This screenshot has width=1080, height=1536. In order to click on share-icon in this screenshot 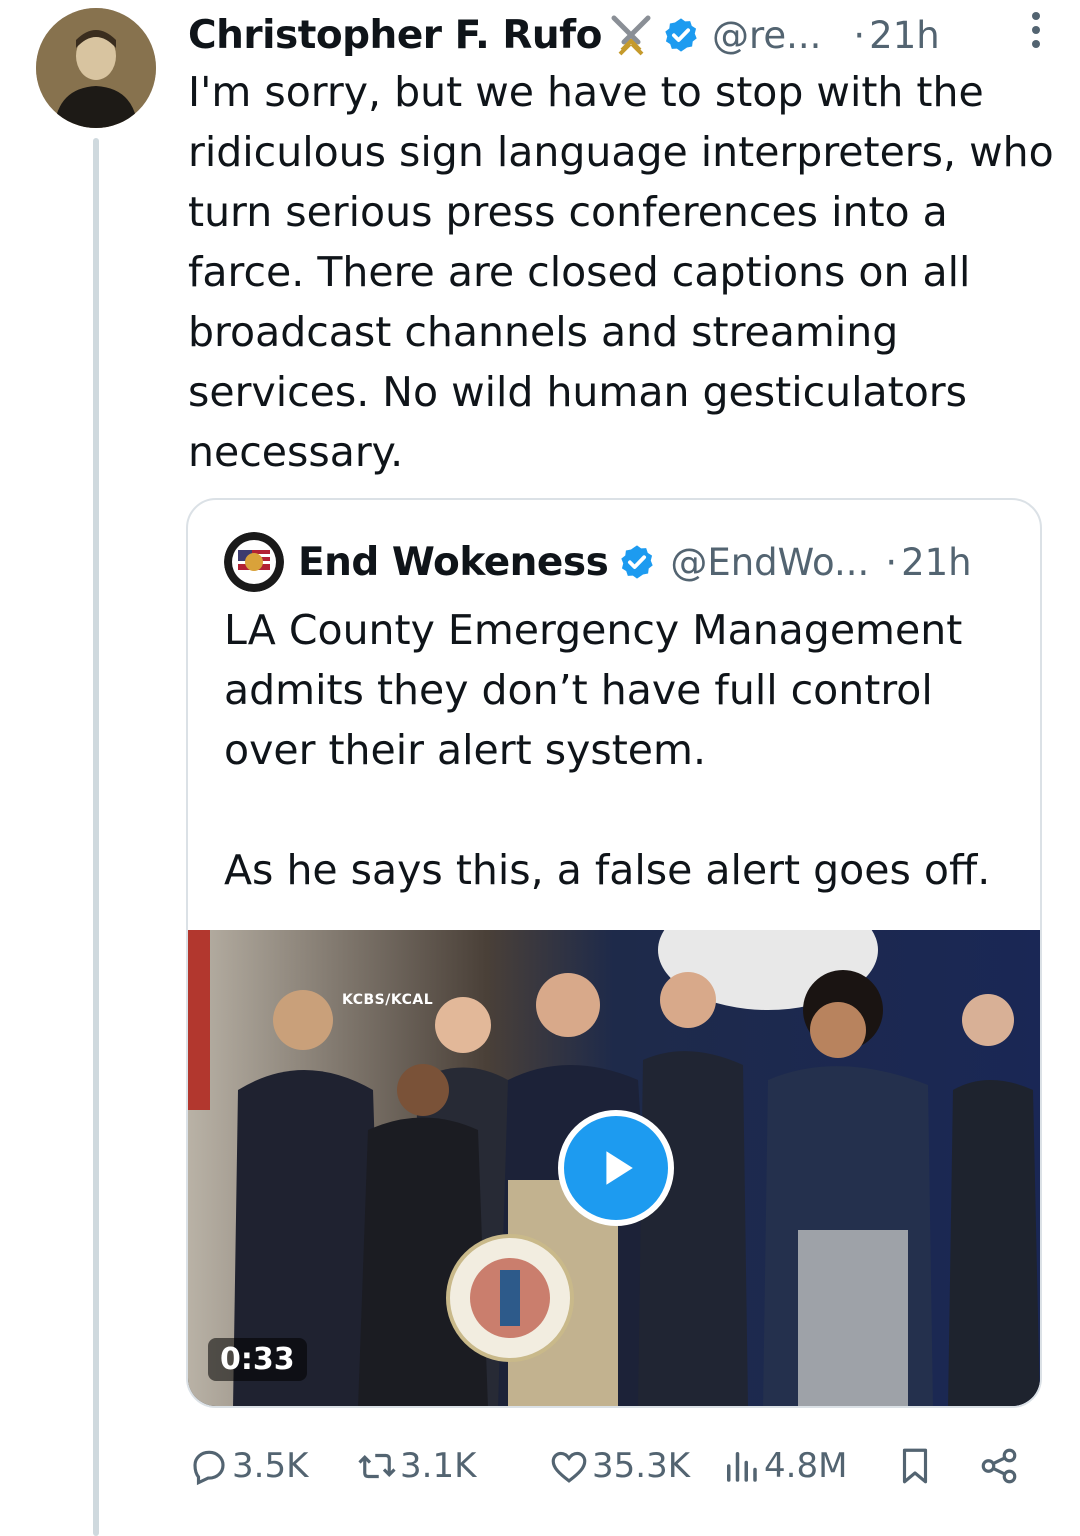, I will do `click(999, 1466)`.